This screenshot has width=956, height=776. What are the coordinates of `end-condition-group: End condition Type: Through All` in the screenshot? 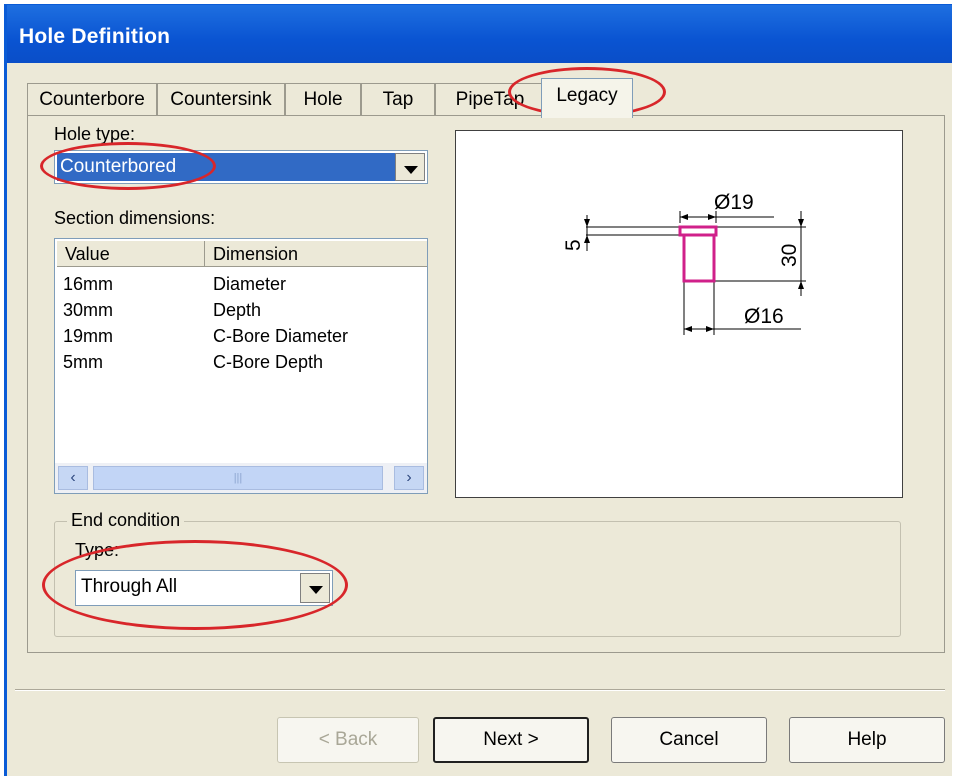 It's located at (477, 573).